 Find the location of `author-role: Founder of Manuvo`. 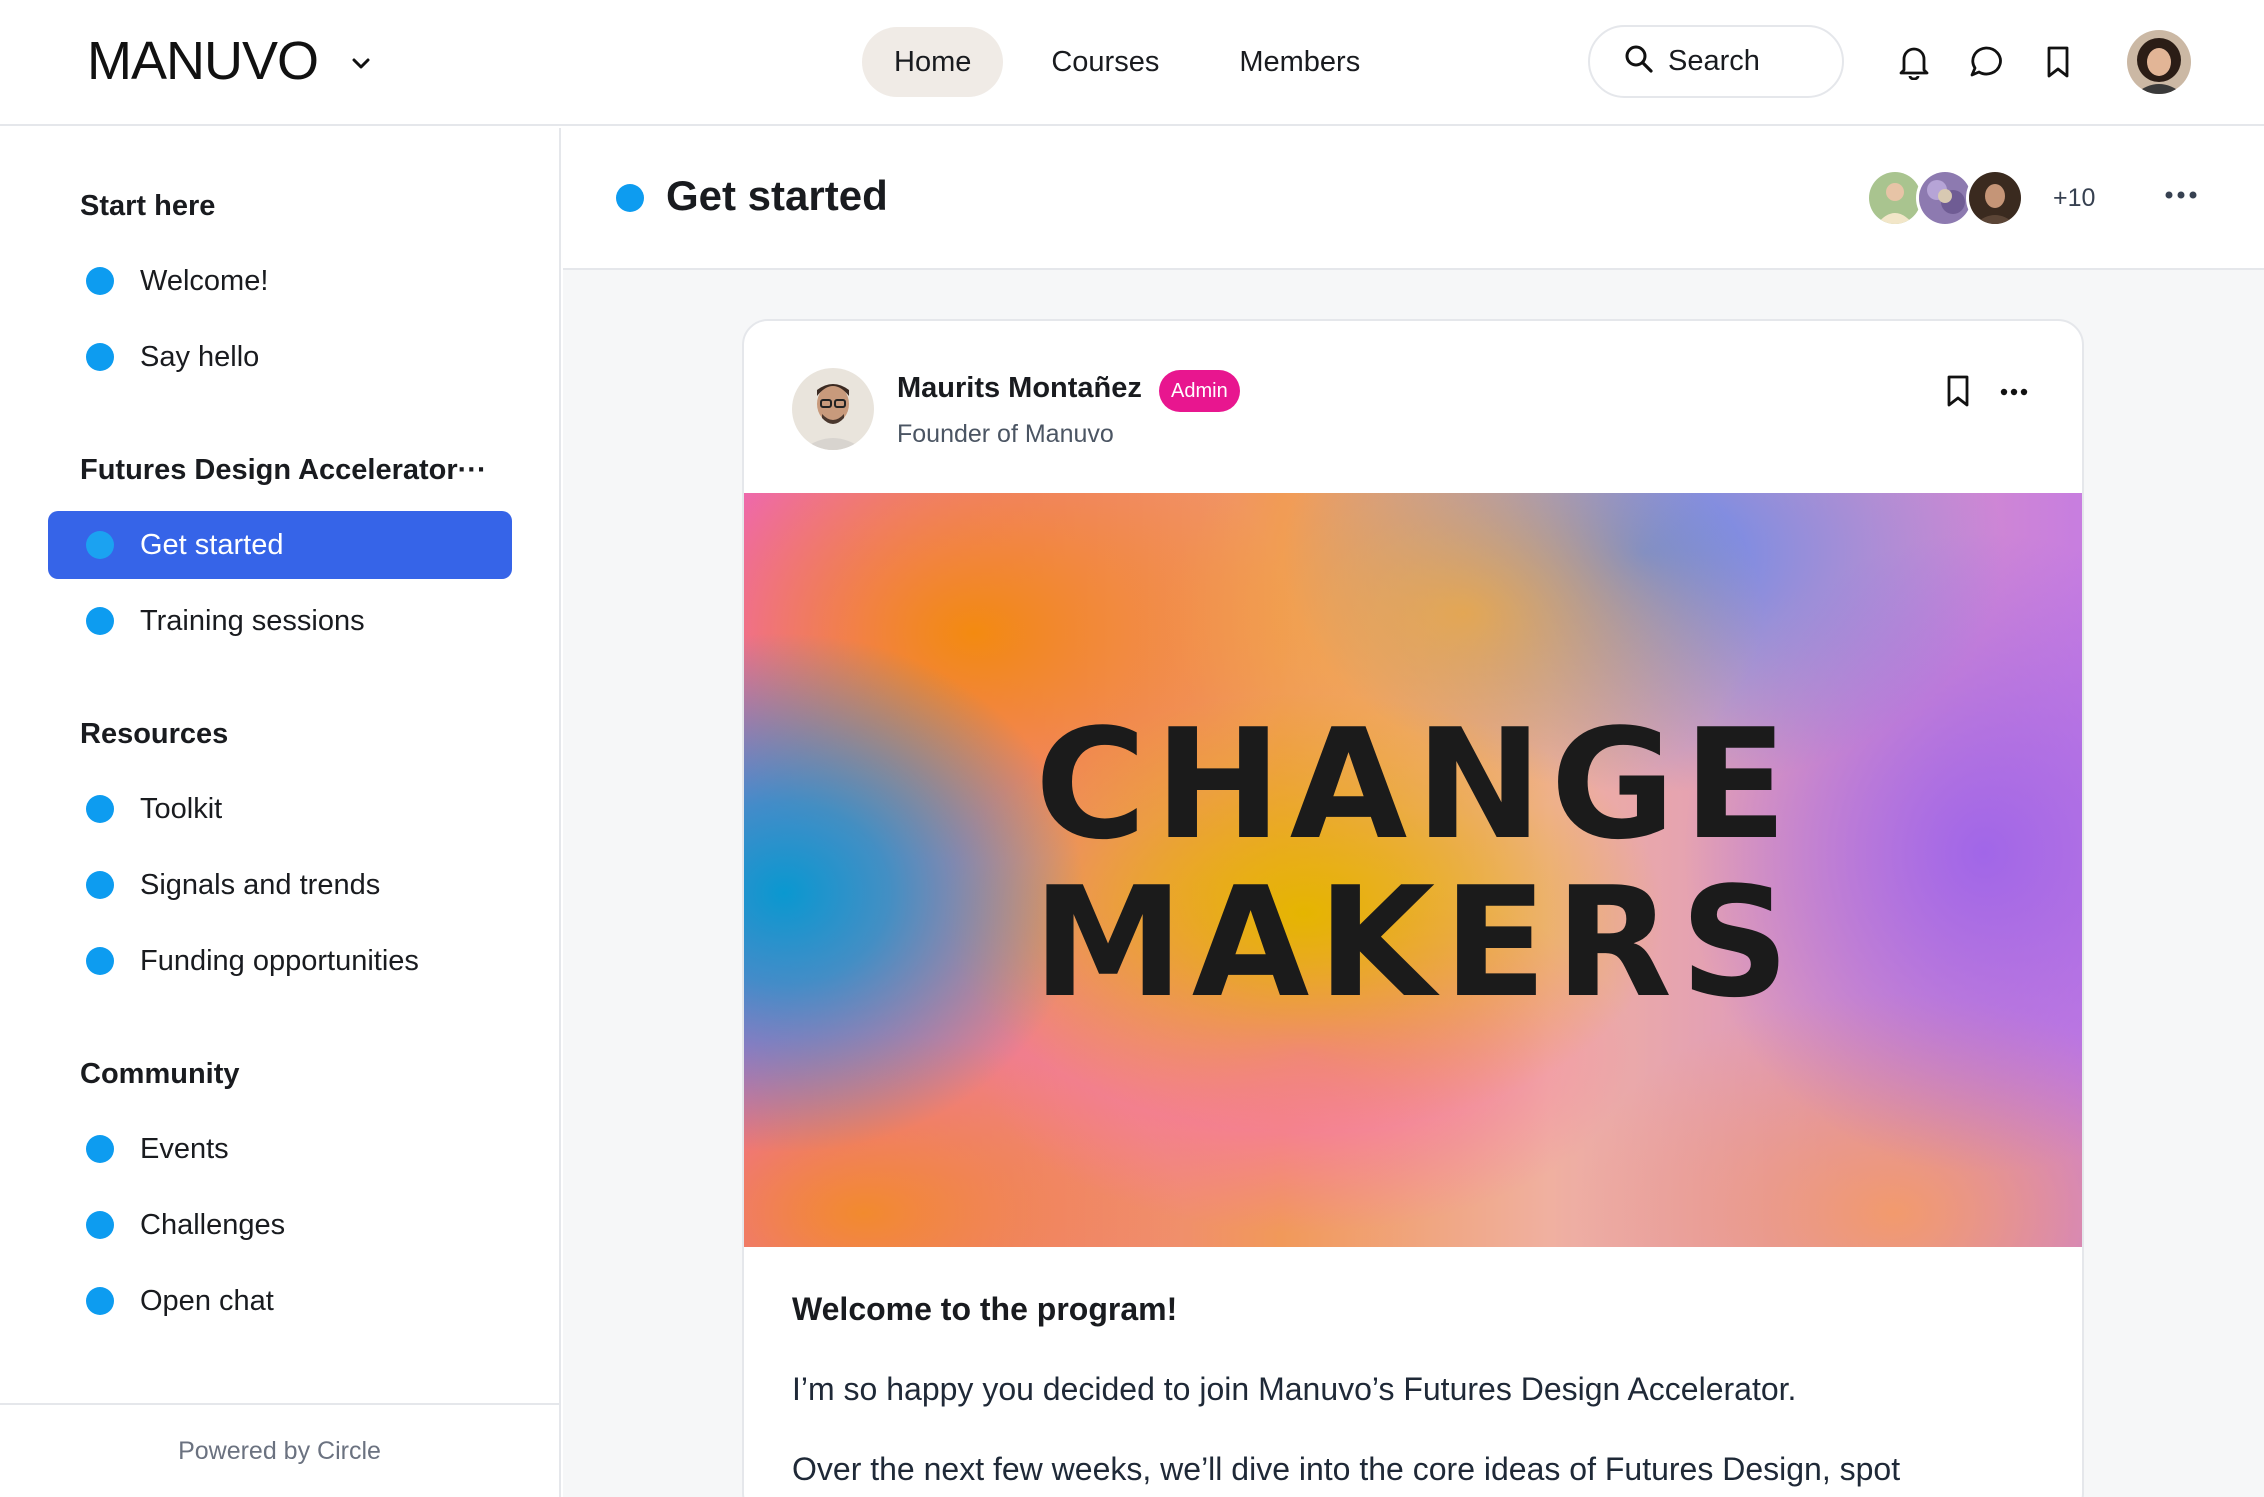

author-role: Founder of Manuvo is located at coordinates (1005, 434).